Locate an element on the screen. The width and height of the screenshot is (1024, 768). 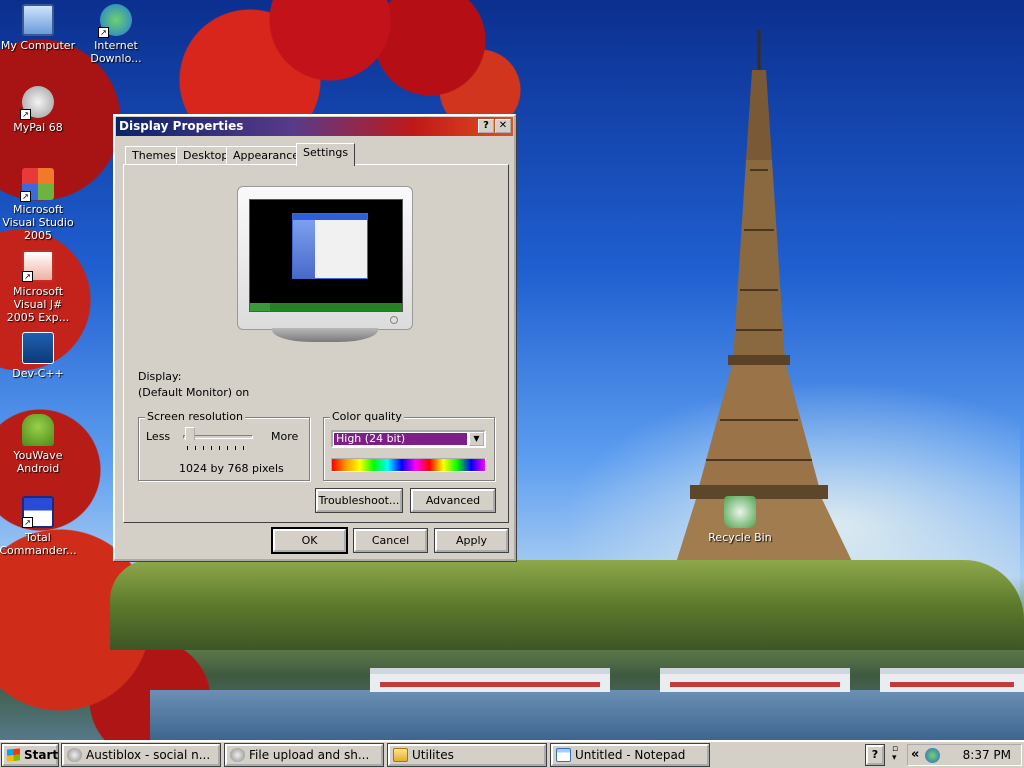
start-button: Start is located at coordinates (30, 755).